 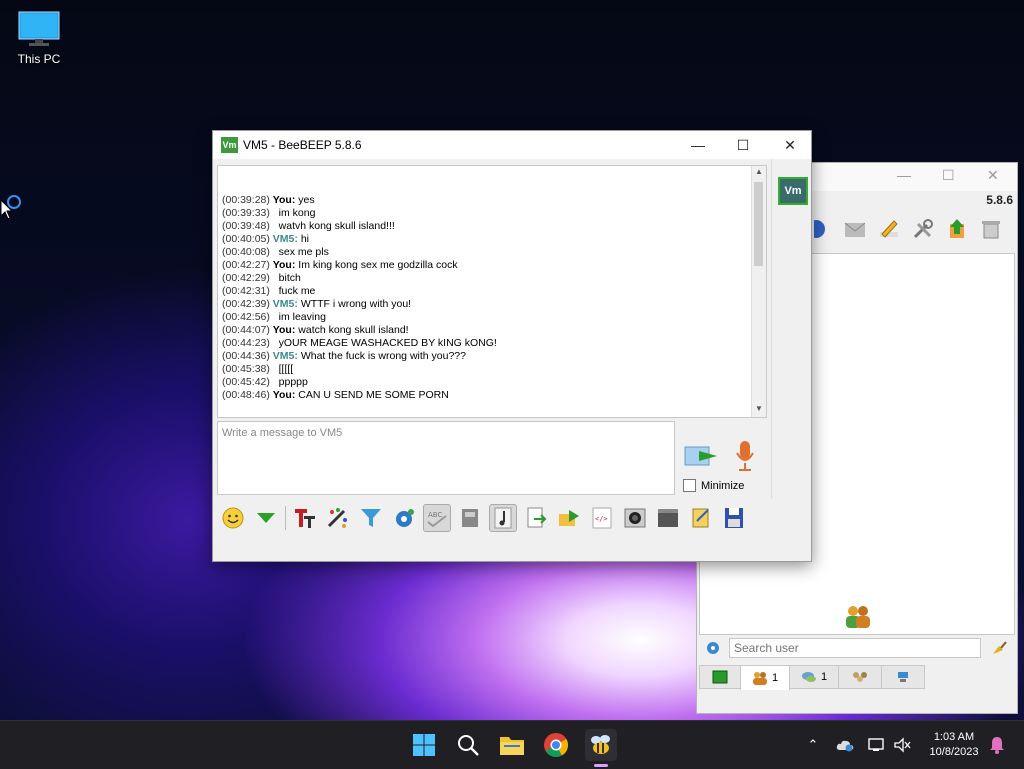 I want to click on file-explorer-button, so click(x=512, y=745).